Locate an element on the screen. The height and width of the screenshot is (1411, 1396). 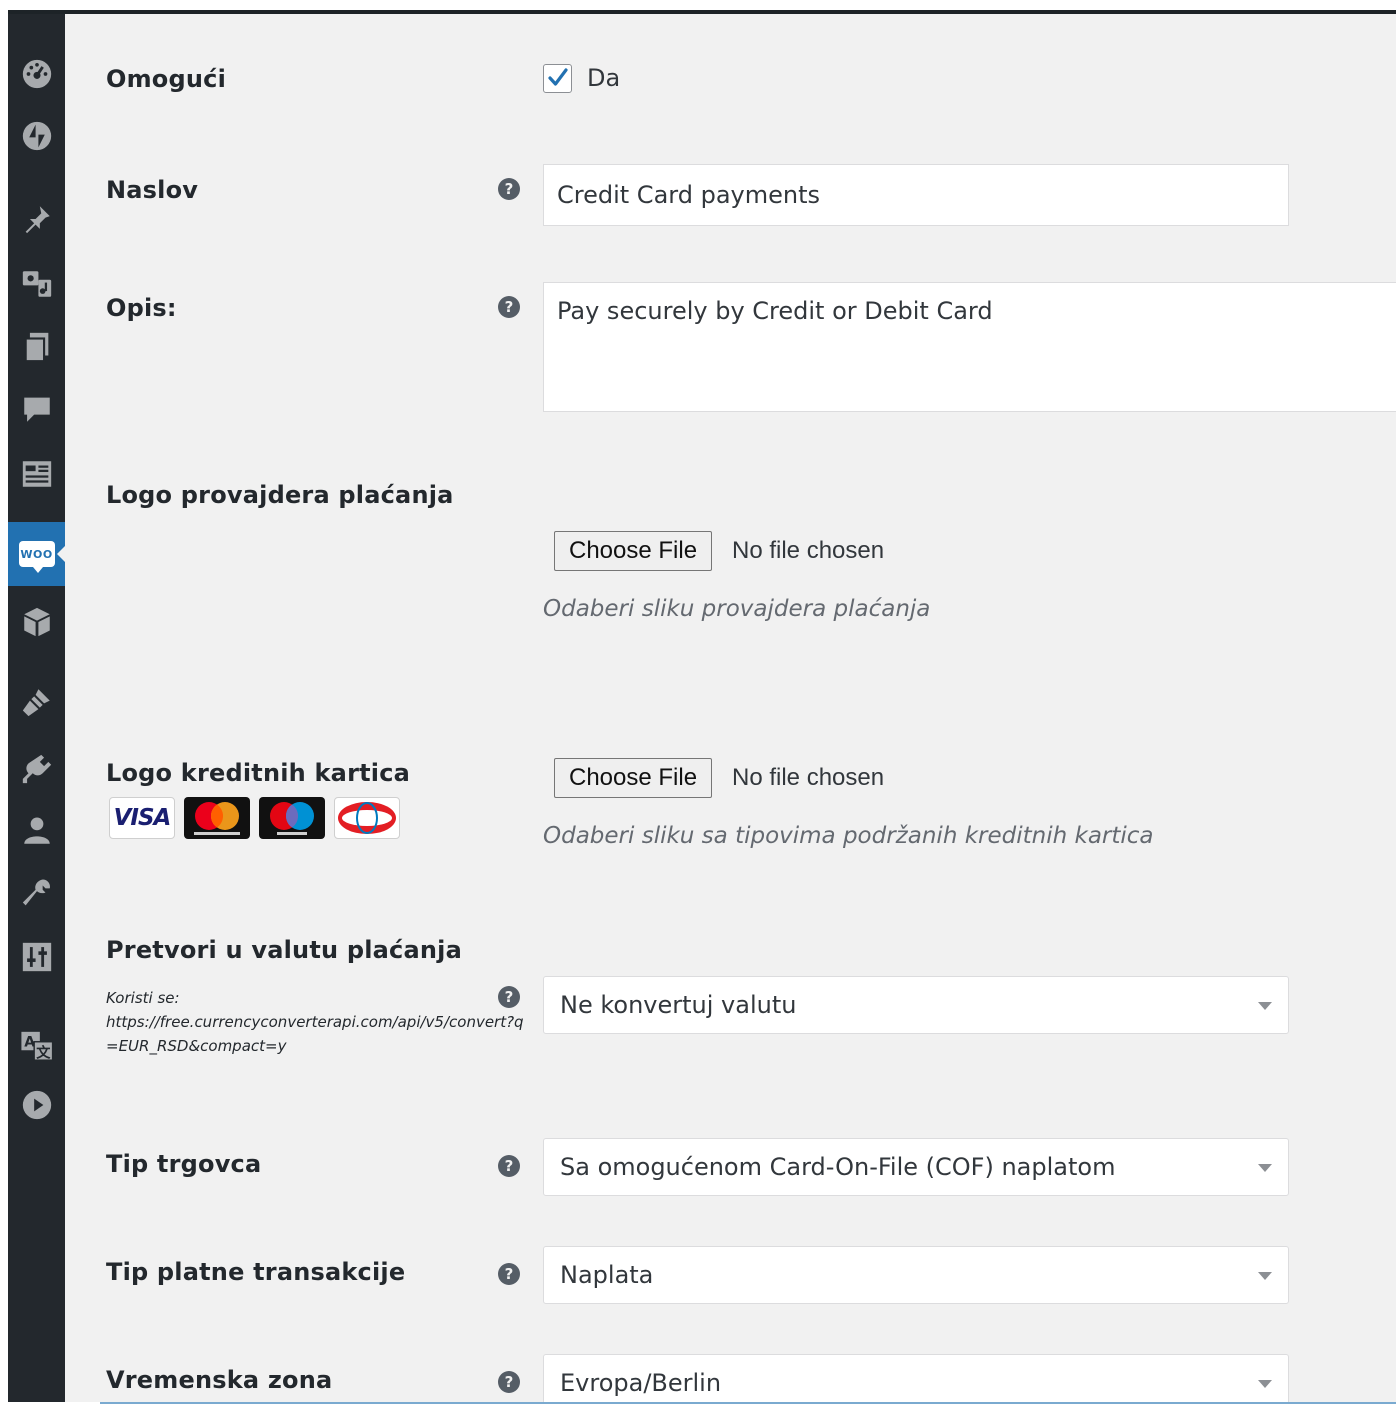
transaction-type-select-value: Naplata is located at coordinates (607, 1275).